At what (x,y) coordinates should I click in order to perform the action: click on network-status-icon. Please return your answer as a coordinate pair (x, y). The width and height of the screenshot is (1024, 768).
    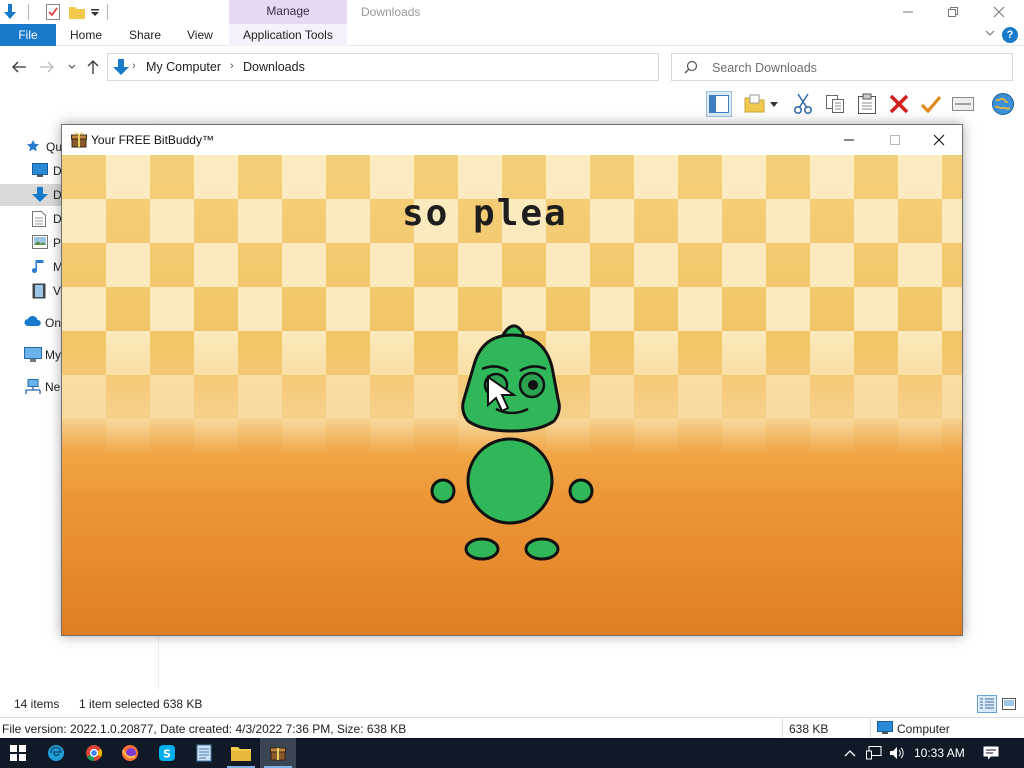
    Looking at the image, I should click on (874, 753).